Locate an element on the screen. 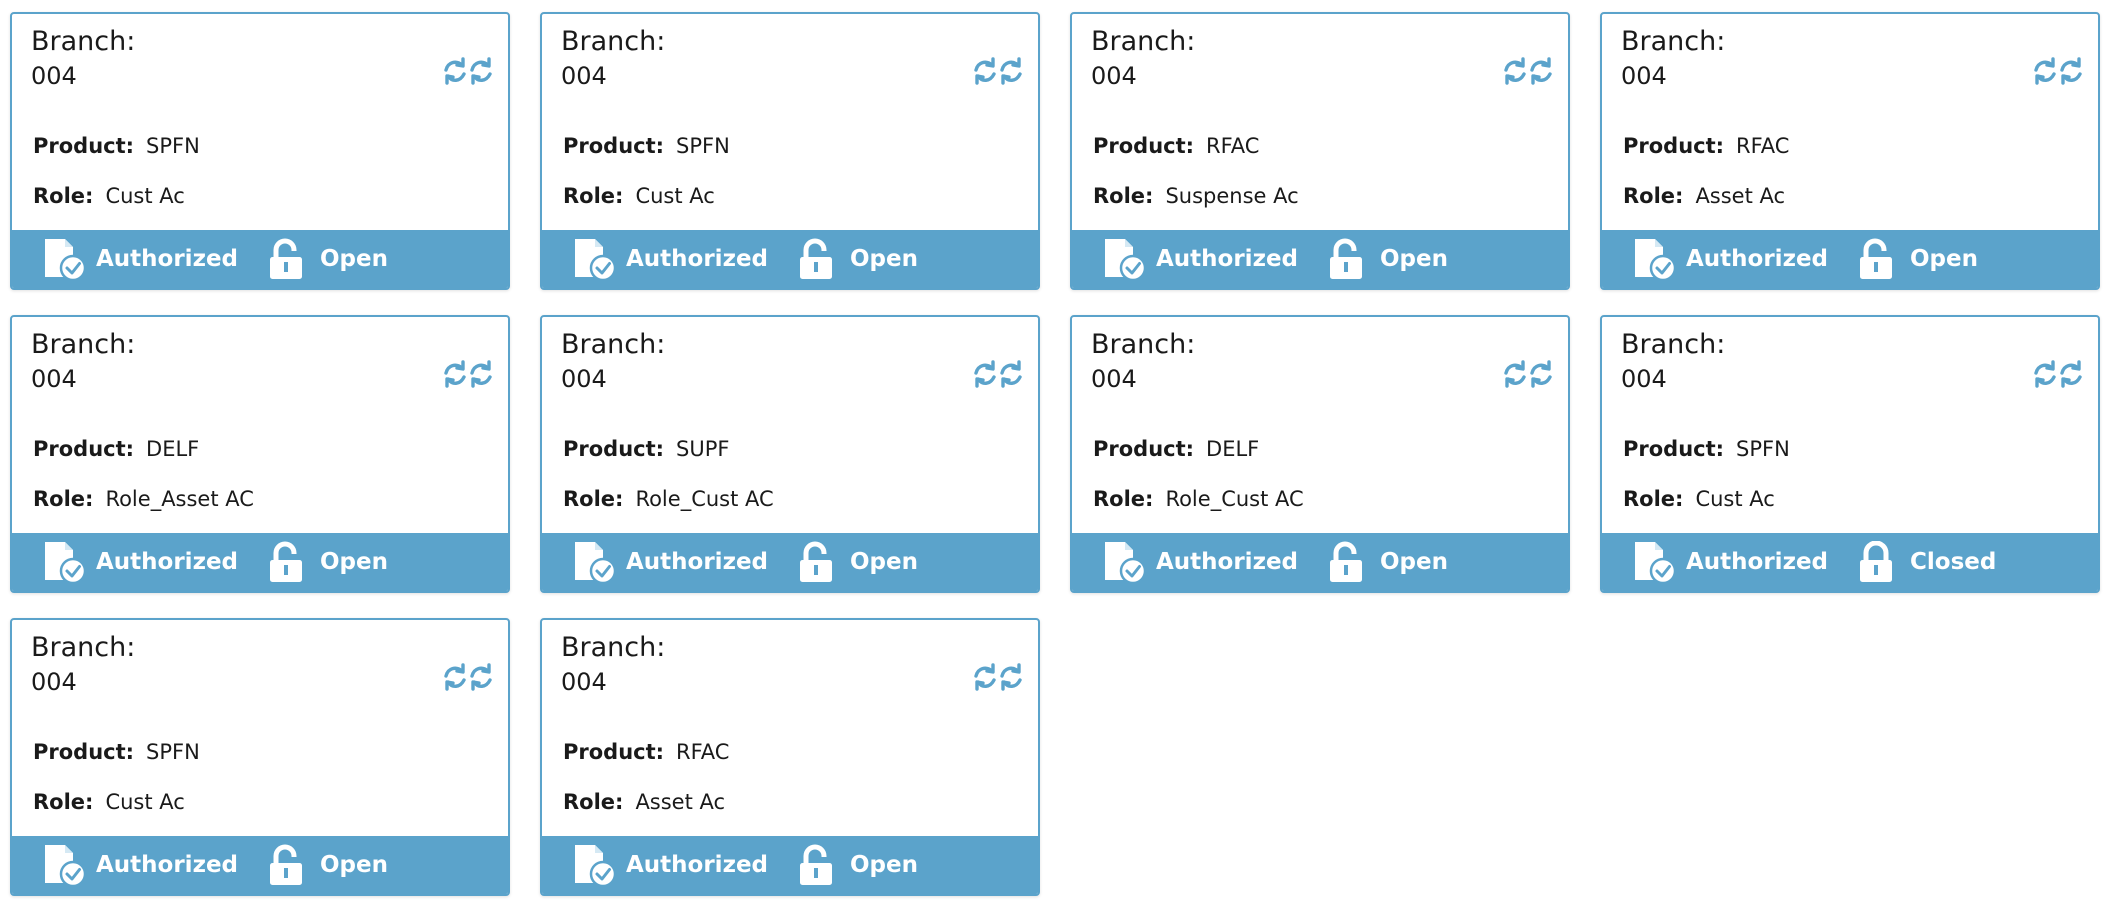  product-value: DELF is located at coordinates (173, 449).